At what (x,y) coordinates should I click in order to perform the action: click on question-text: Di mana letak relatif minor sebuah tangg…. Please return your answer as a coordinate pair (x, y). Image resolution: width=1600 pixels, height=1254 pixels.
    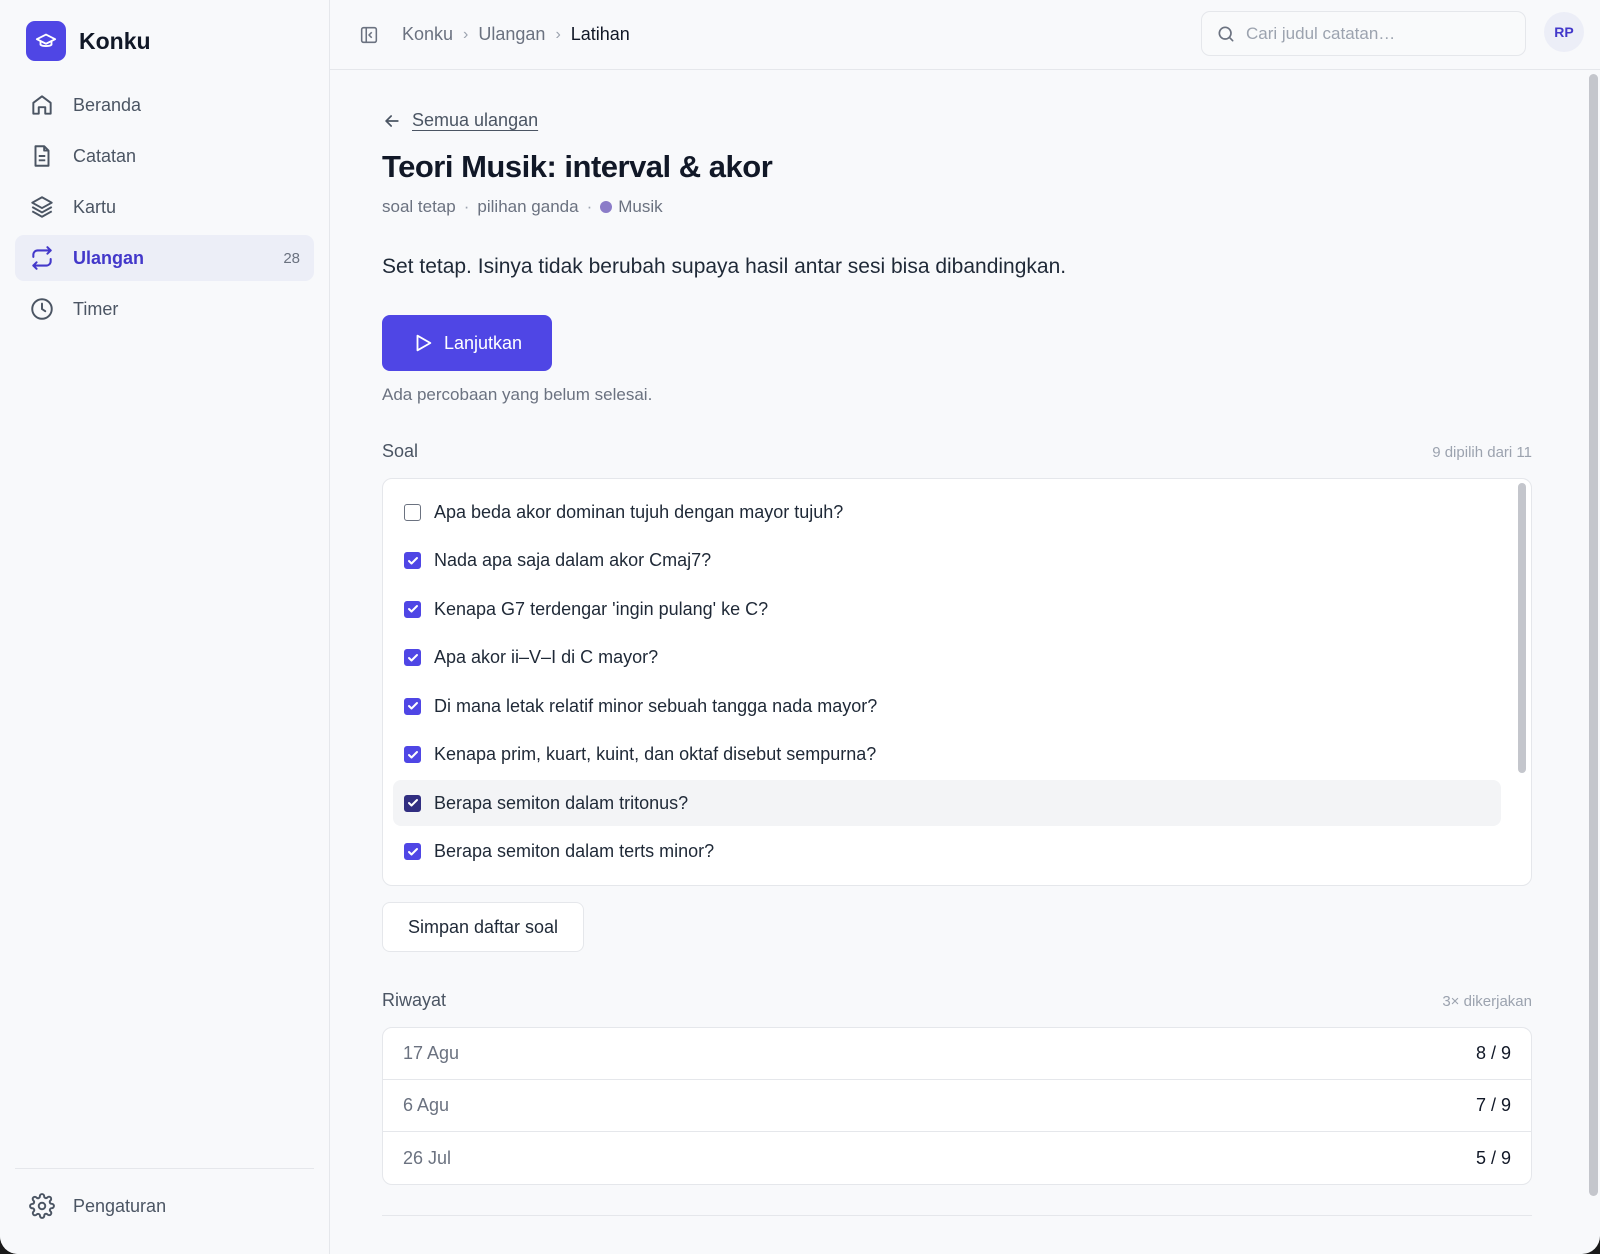
    Looking at the image, I should click on (656, 705).